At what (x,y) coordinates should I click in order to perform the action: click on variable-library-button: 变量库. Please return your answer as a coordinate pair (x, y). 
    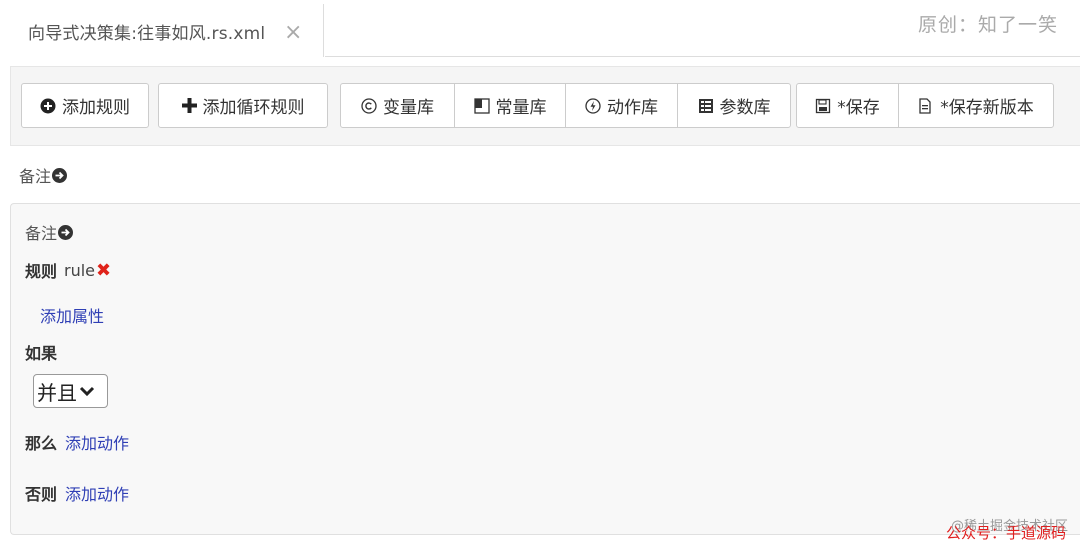
    Looking at the image, I should click on (397, 105).